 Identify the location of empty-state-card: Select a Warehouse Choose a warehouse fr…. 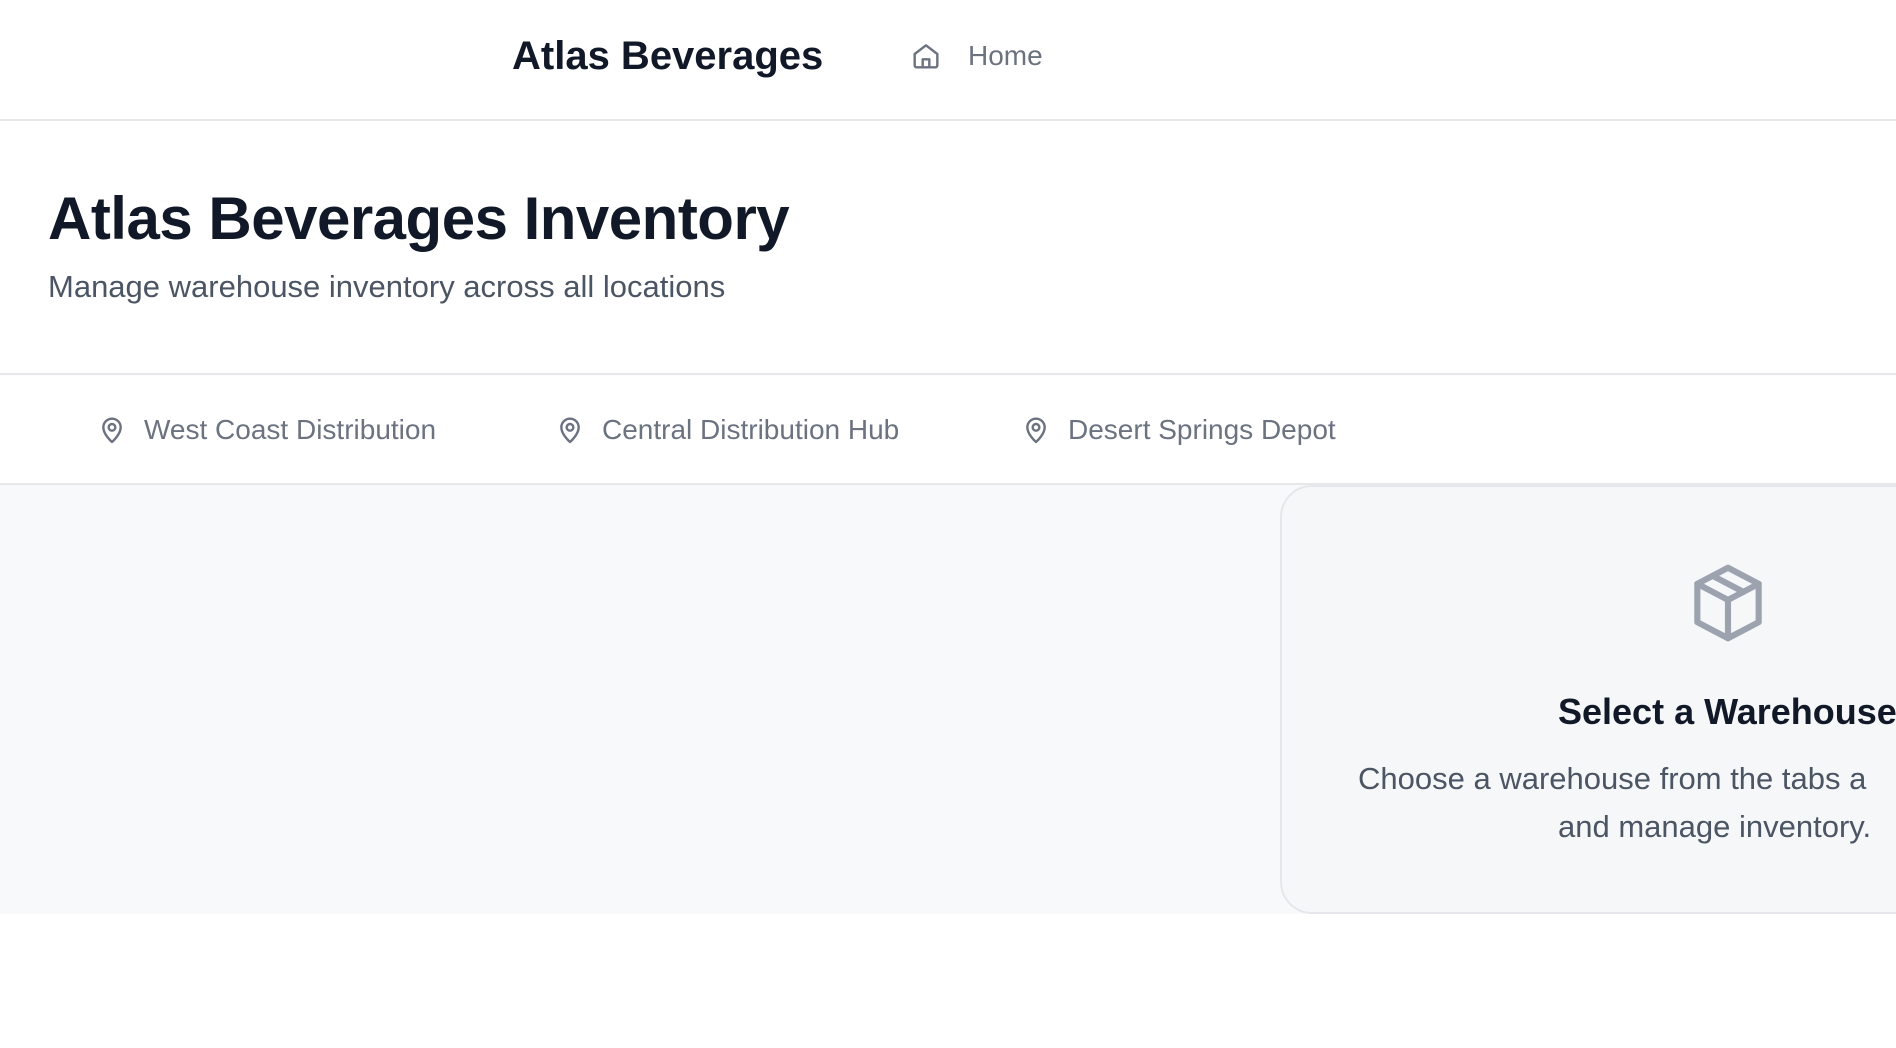
(1588, 699).